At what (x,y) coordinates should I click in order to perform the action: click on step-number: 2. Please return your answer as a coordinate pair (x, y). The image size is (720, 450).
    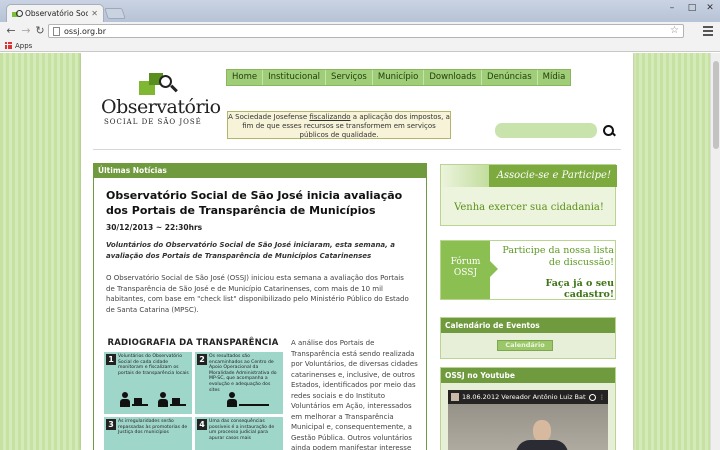
    Looking at the image, I should click on (202, 359).